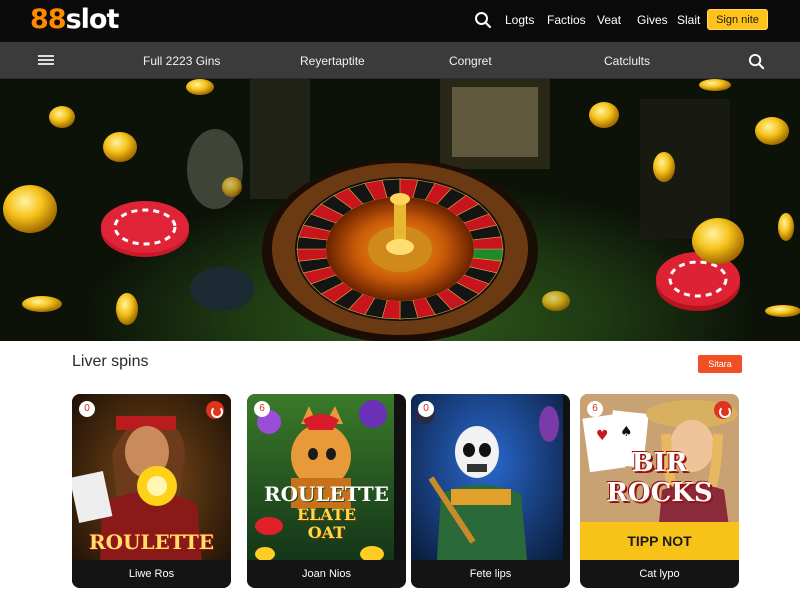 The image size is (800, 600). I want to click on top-link-logts: Logts, so click(519, 20).